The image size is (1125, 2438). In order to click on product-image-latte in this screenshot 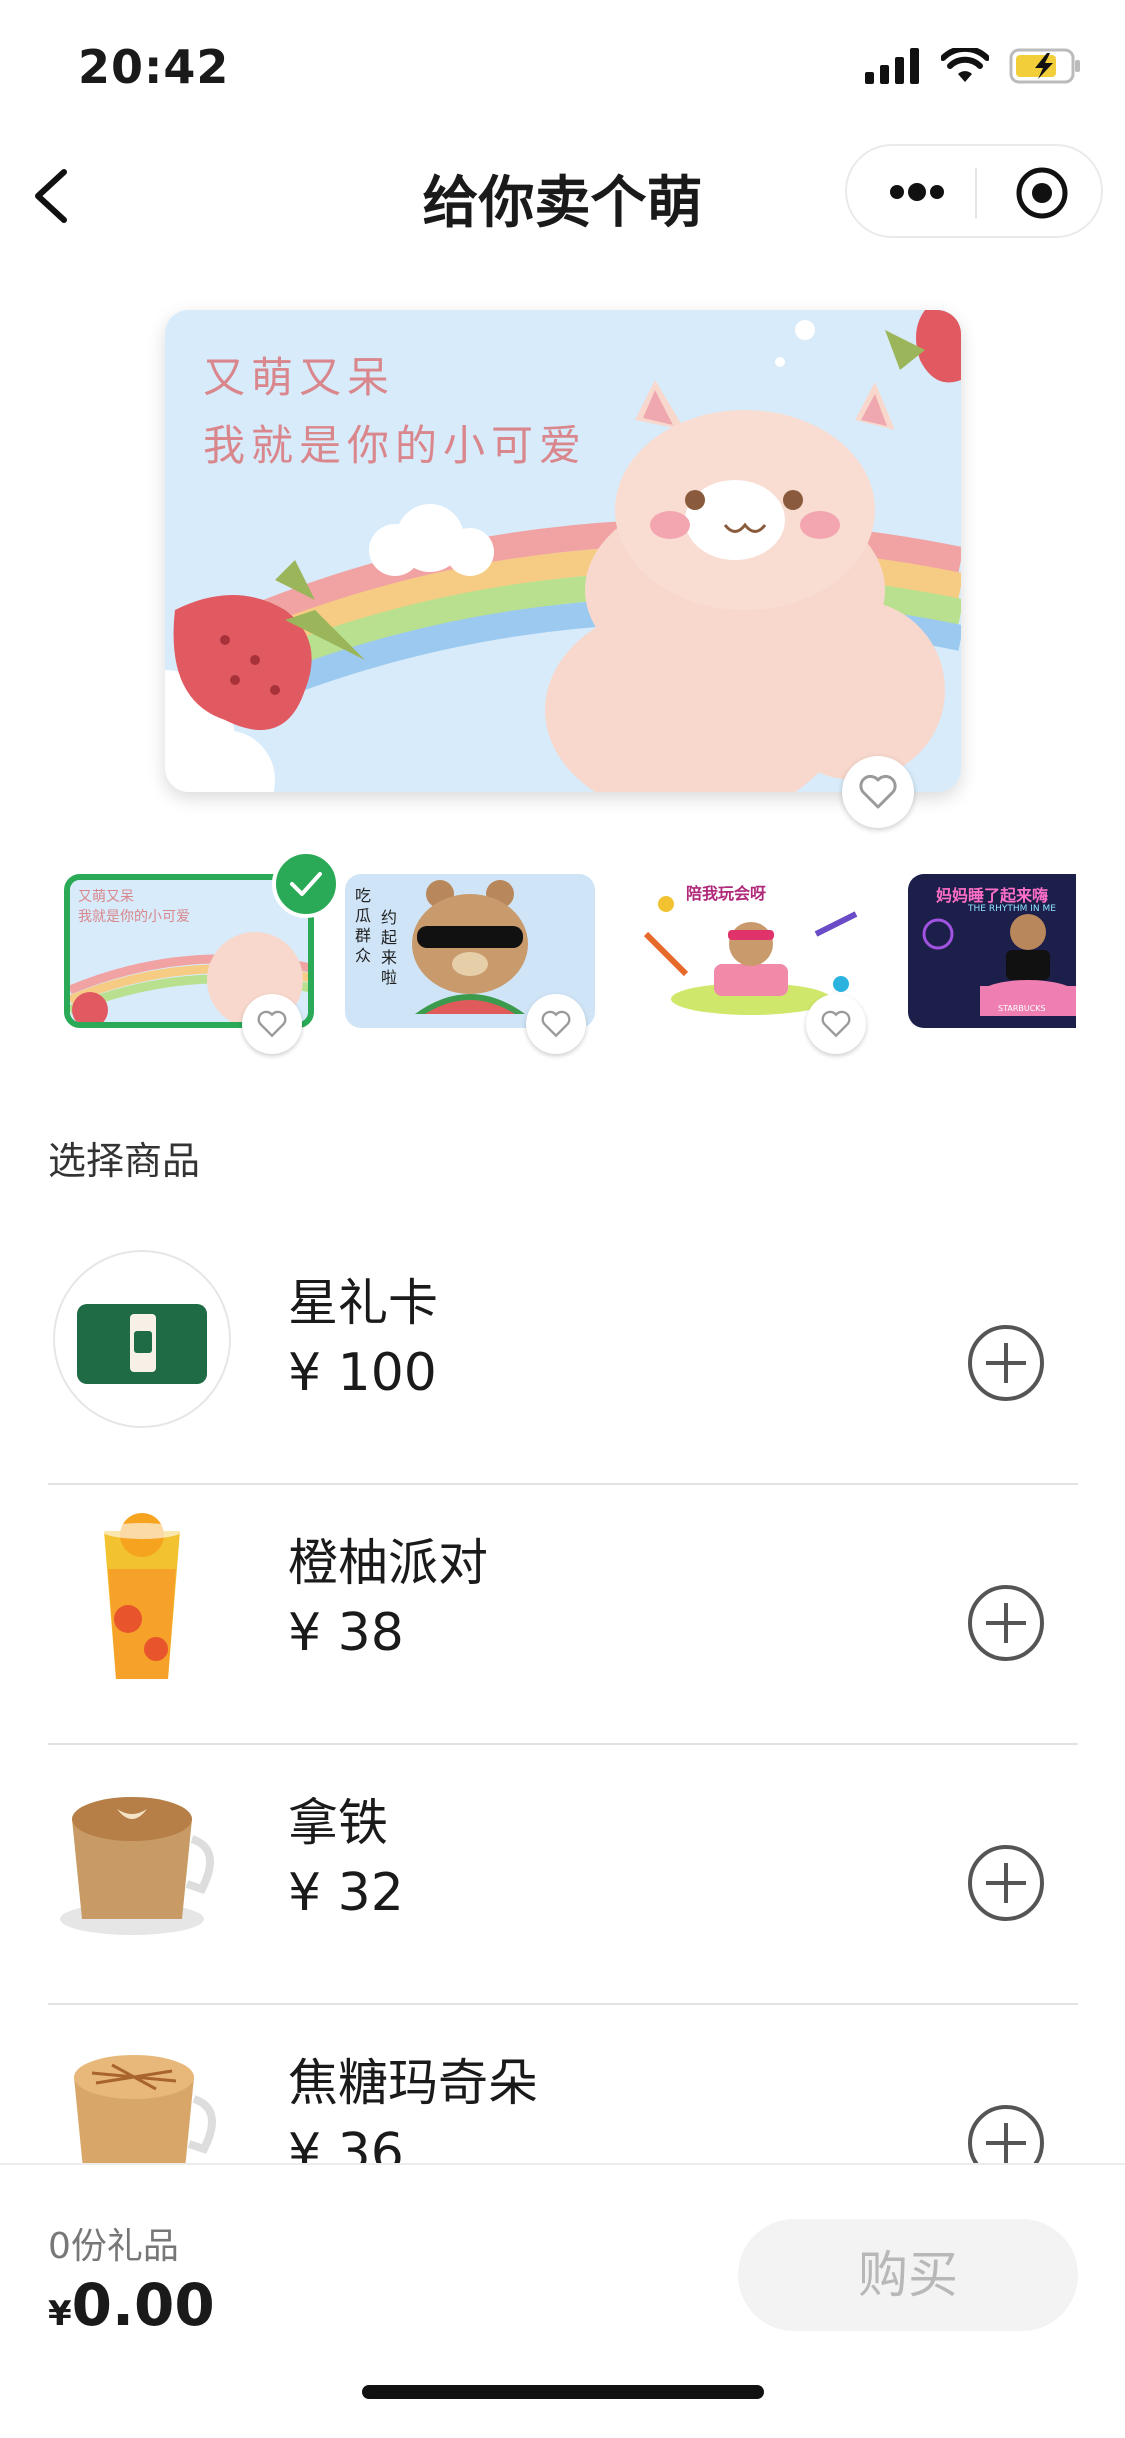, I will do `click(142, 1859)`.